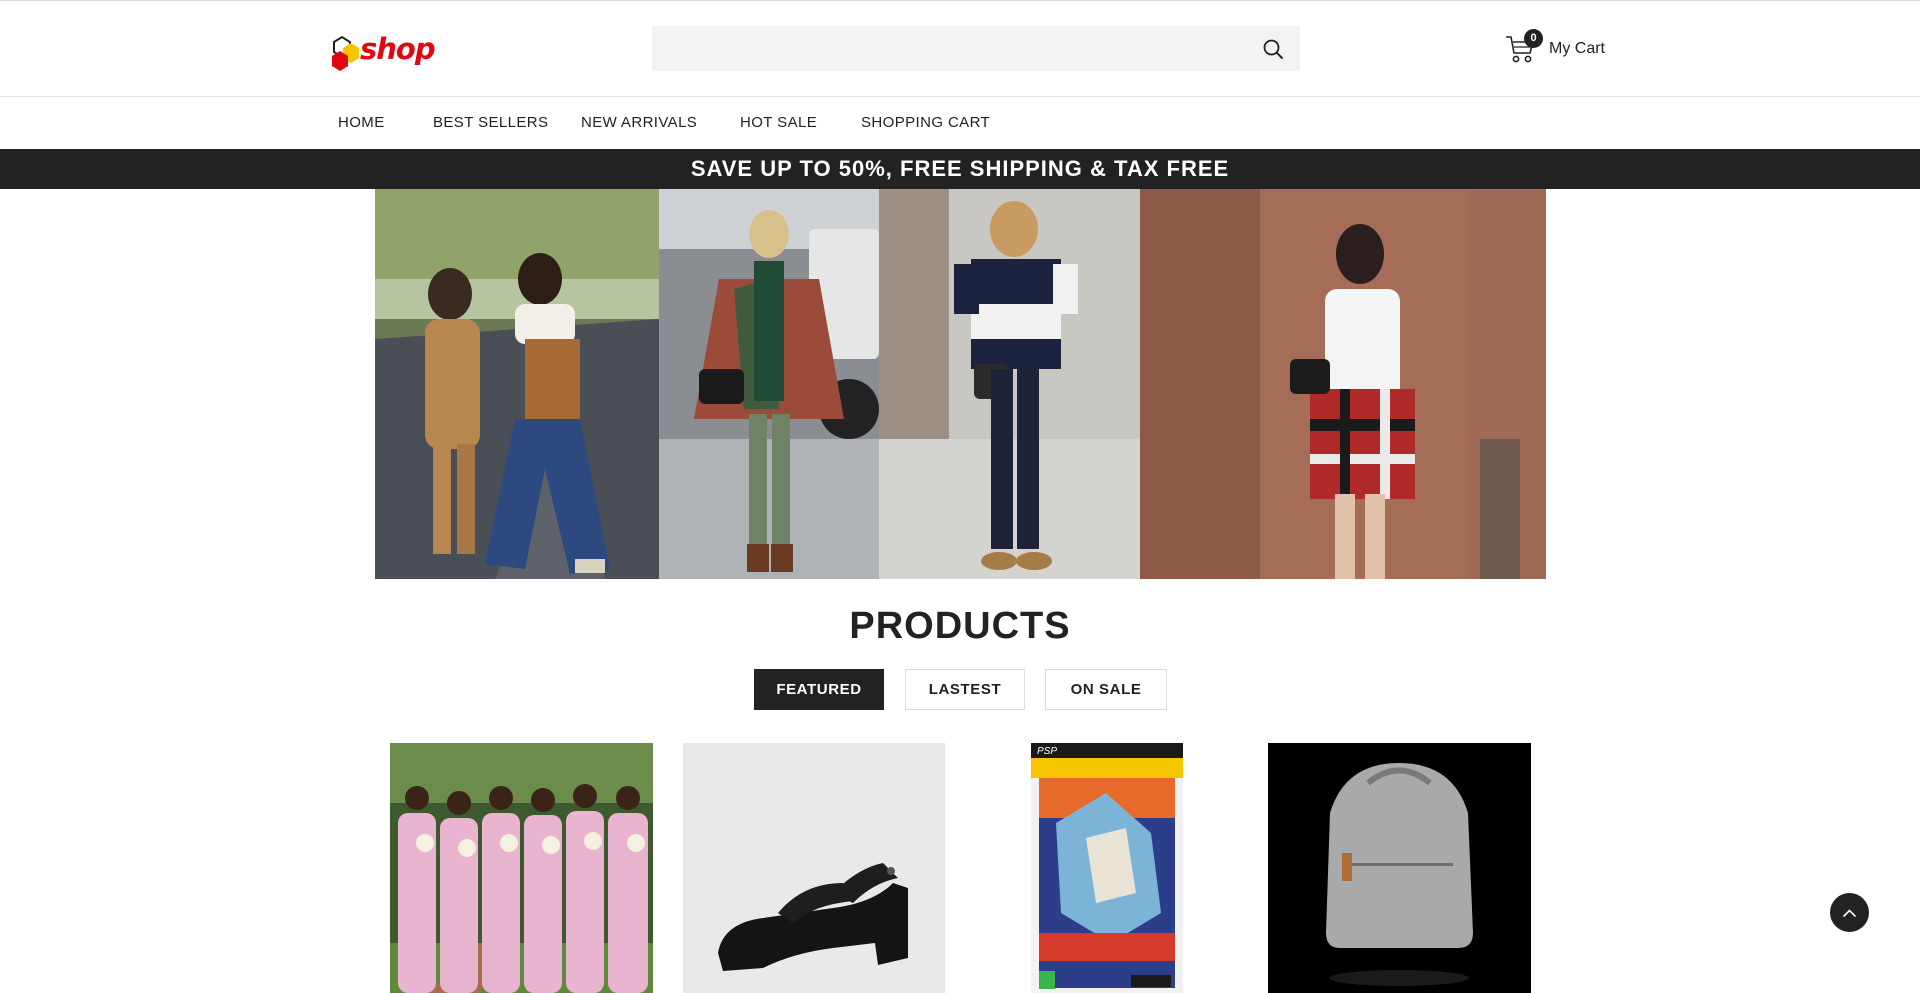  I want to click on hero-image-striped-tee, so click(1009, 384).